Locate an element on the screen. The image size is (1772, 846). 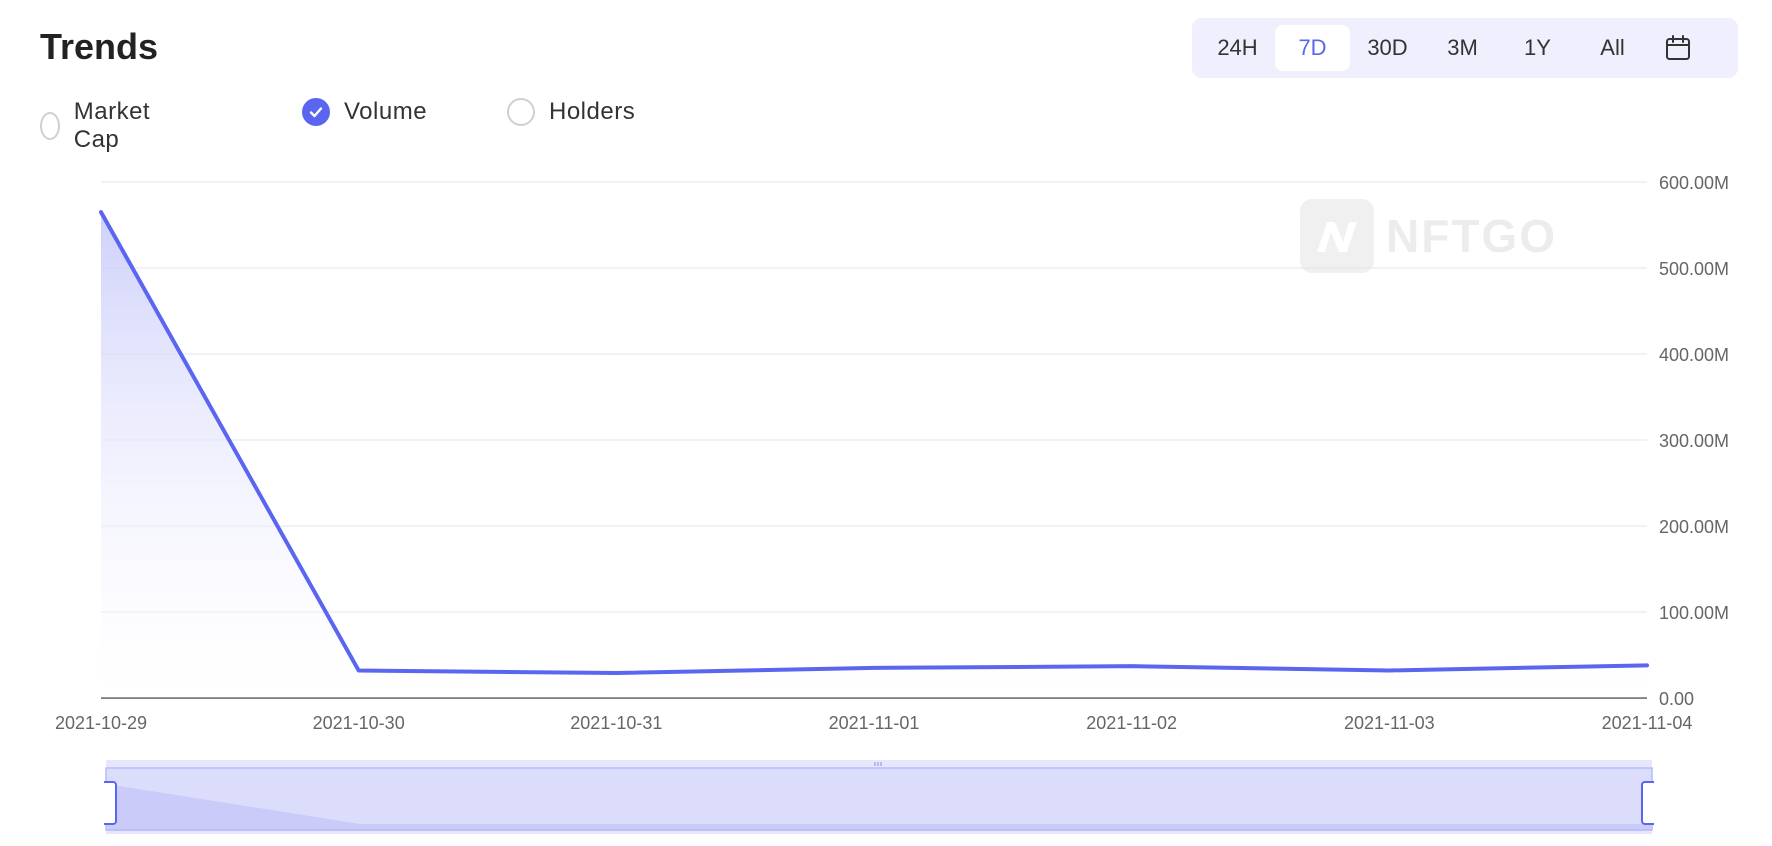
range-all-button: All is located at coordinates (1612, 48).